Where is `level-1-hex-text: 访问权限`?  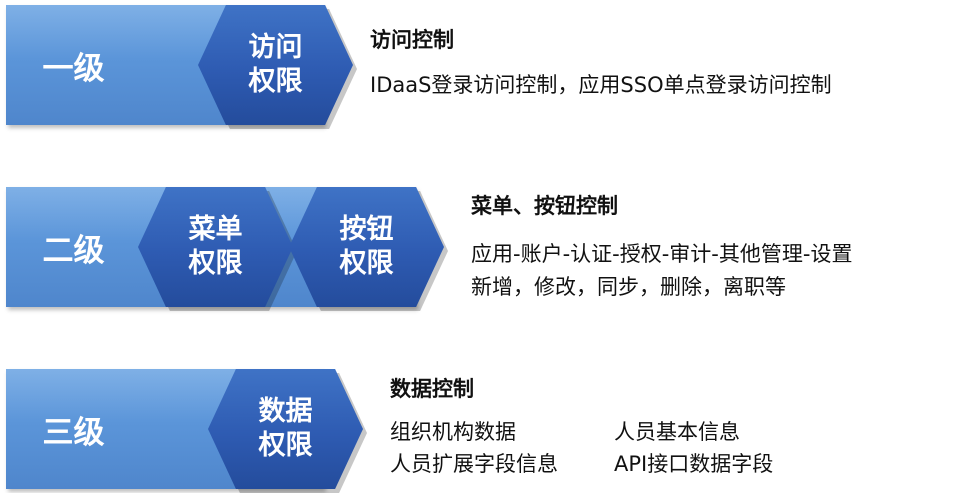
level-1-hex-text: 访问权限 is located at coordinates (275, 64).